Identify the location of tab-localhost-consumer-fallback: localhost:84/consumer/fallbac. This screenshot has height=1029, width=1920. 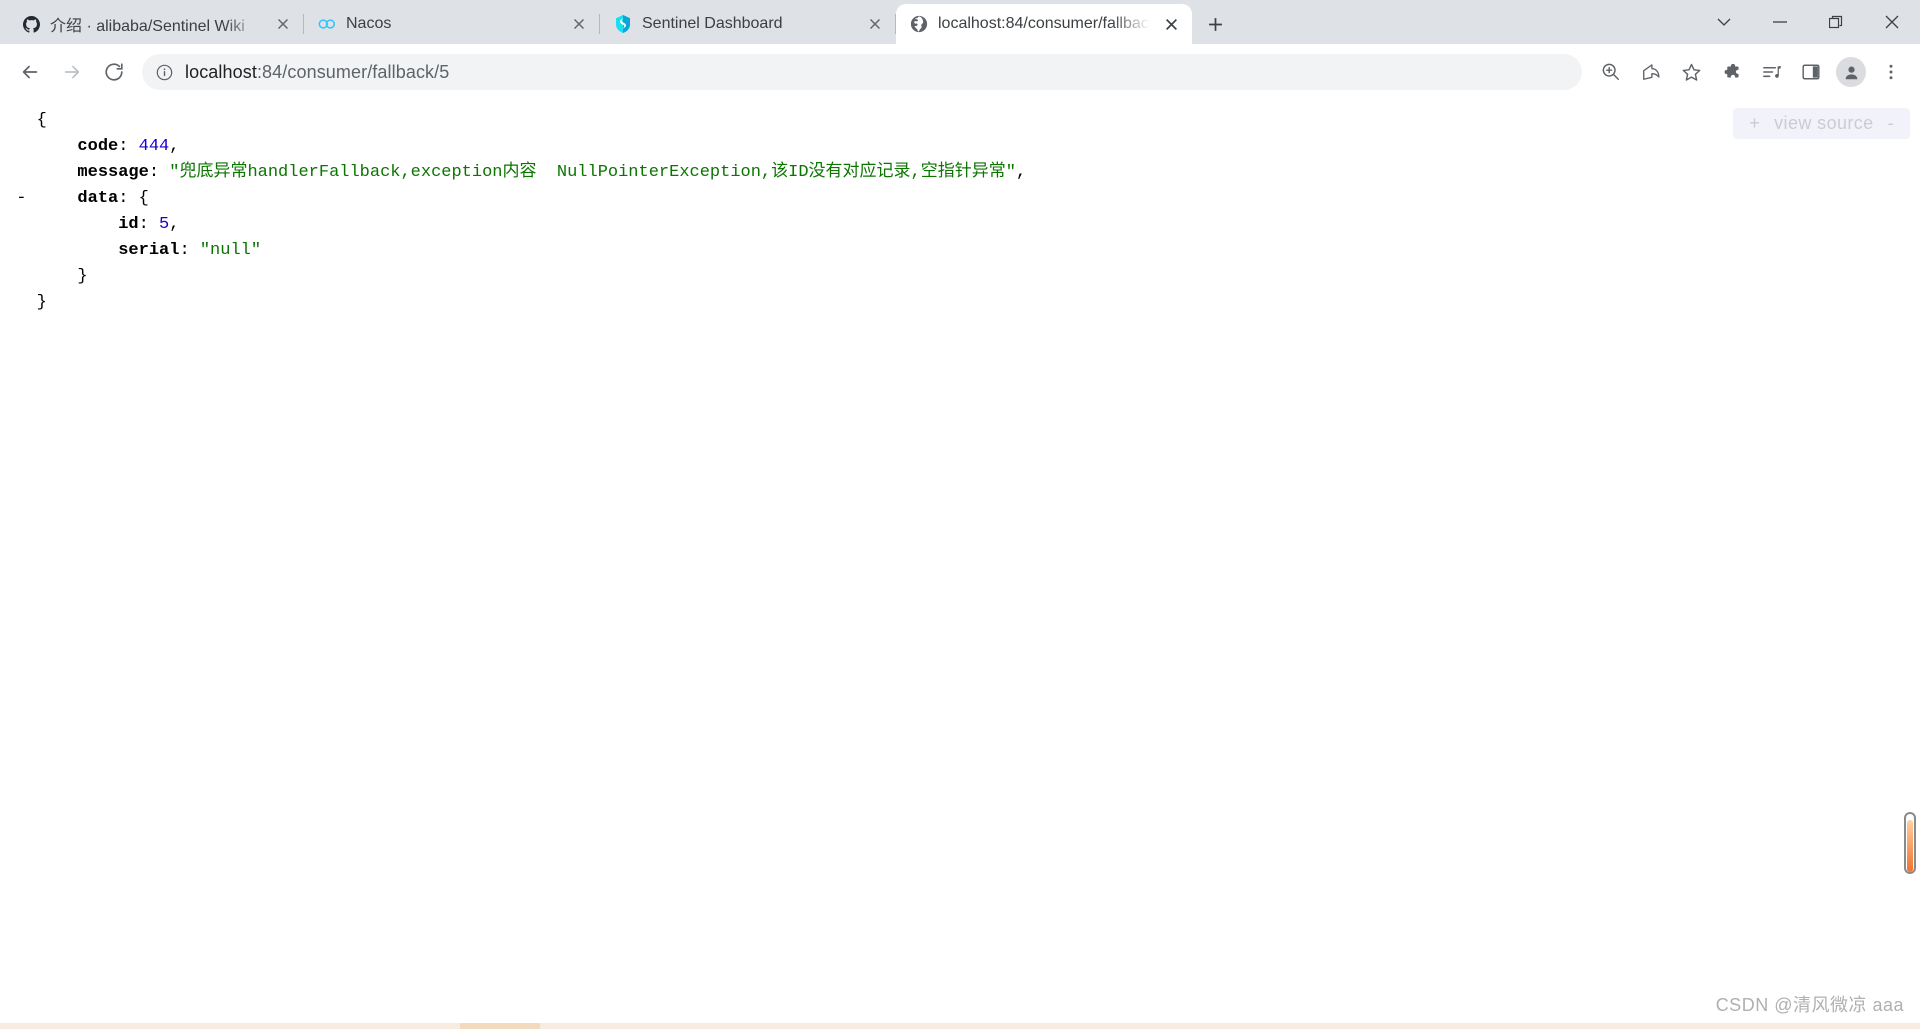
(1043, 24).